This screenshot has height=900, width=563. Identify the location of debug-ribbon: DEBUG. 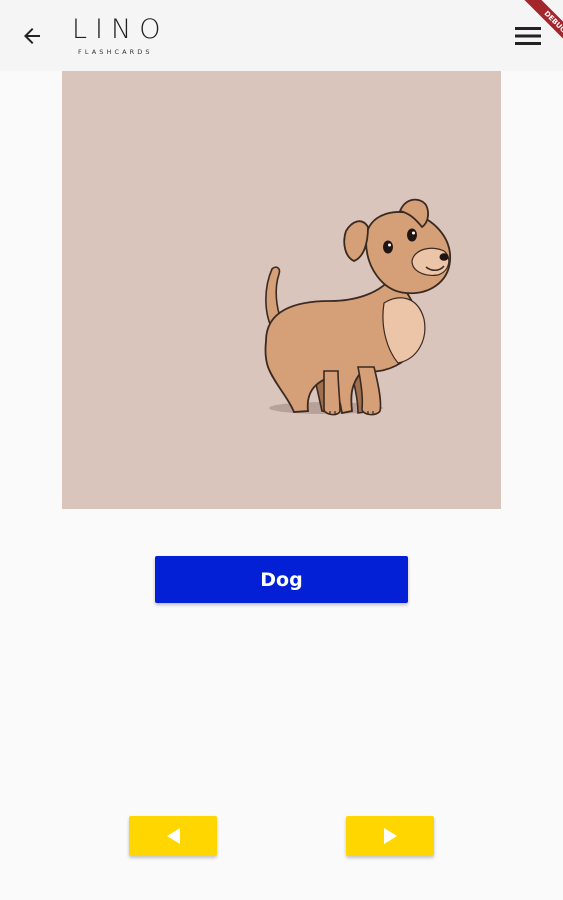
(533, 30).